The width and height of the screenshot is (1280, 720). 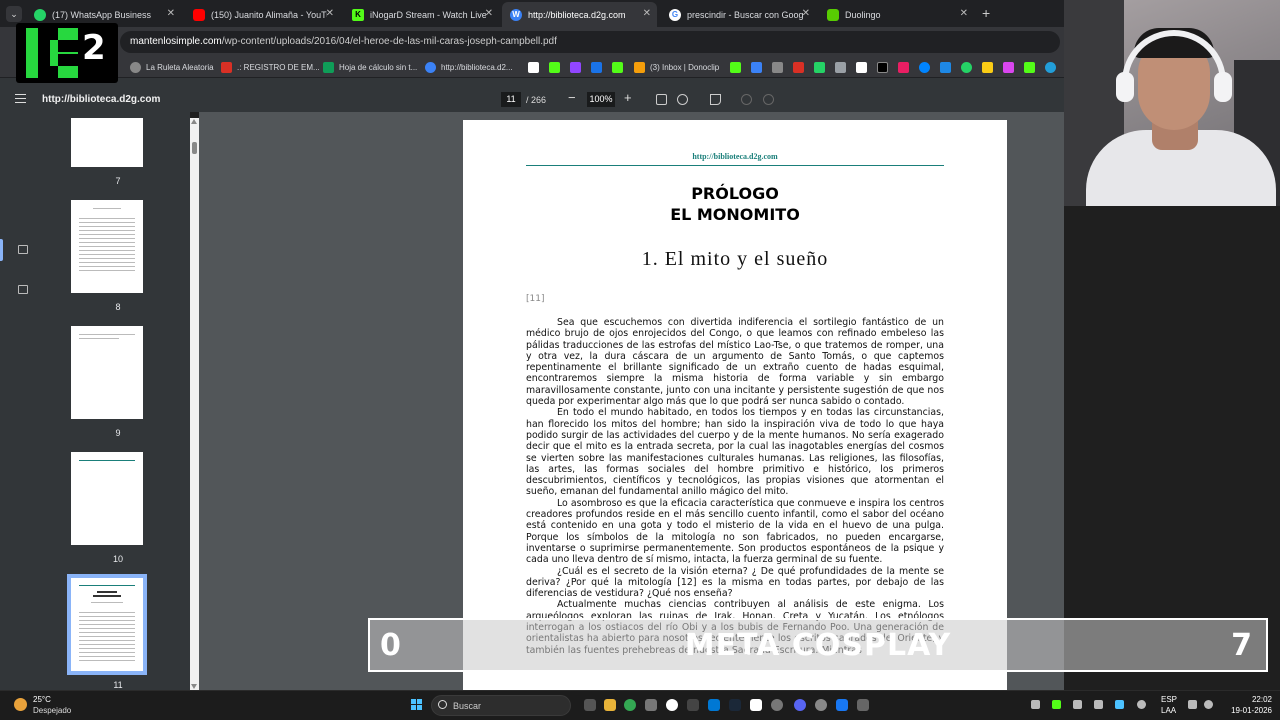 What do you see at coordinates (735, 705) in the screenshot?
I see `steam-icon` at bounding box center [735, 705].